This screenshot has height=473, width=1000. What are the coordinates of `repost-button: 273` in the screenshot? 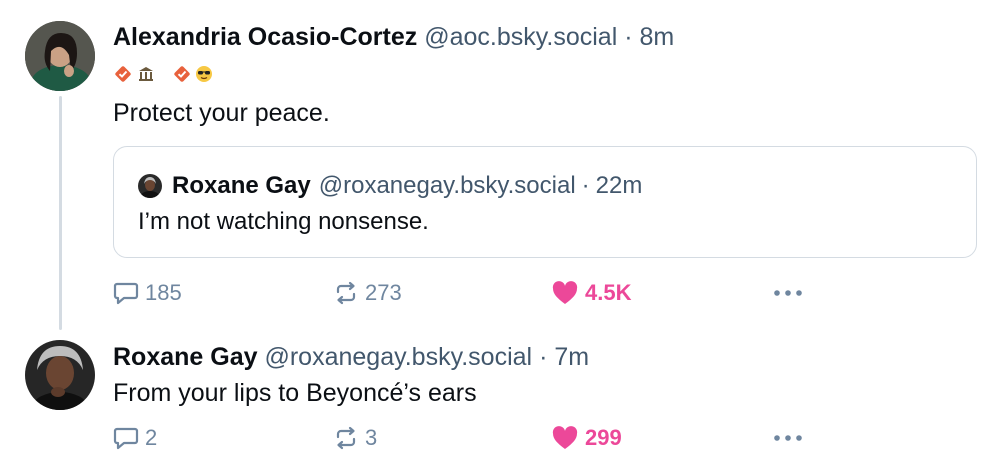 It's located at (367, 293).